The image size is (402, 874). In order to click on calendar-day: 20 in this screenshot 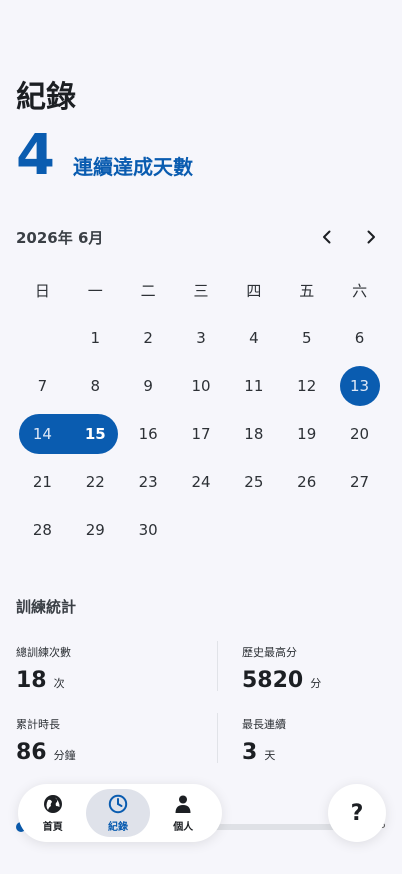, I will do `click(359, 434)`.